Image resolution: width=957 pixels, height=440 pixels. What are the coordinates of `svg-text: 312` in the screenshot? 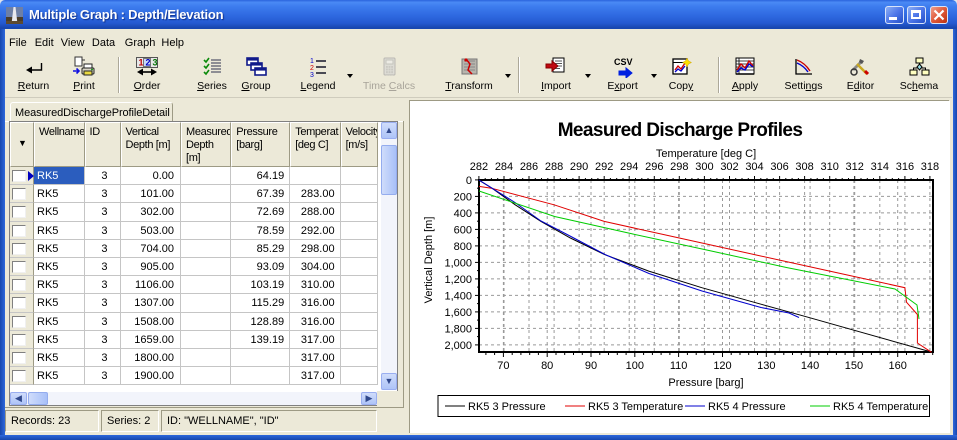 It's located at (855, 167).